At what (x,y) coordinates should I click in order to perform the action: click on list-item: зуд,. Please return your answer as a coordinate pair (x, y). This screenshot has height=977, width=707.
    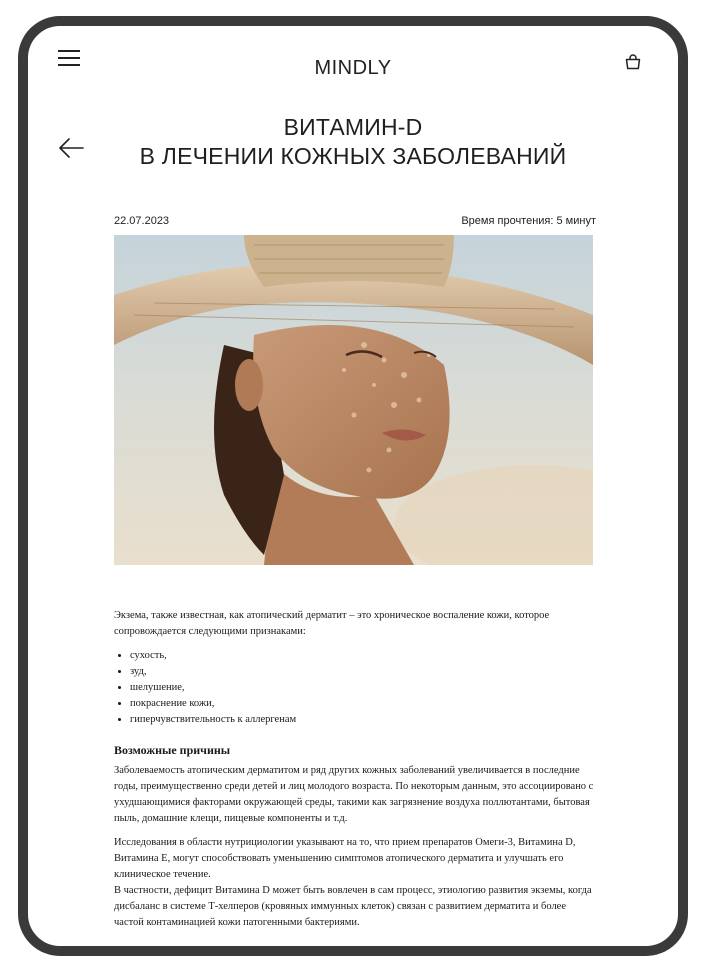
    Looking at the image, I should click on (362, 672).